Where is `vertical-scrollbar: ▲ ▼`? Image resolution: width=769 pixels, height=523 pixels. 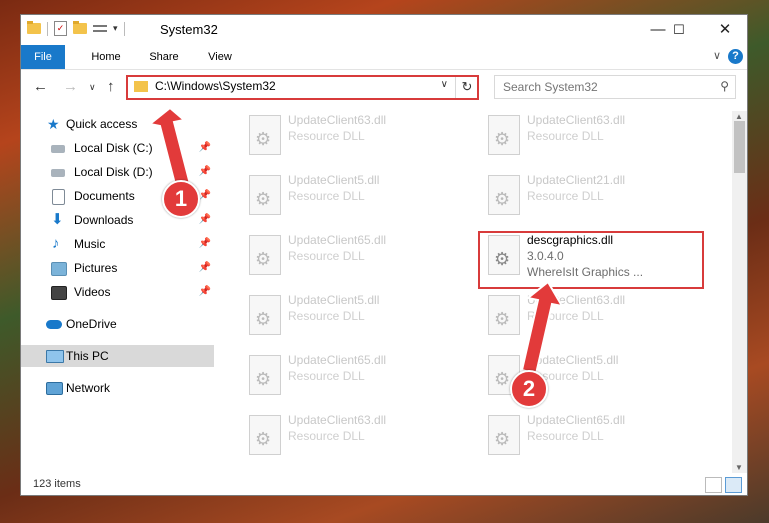 vertical-scrollbar: ▲ ▼ is located at coordinates (739, 292).